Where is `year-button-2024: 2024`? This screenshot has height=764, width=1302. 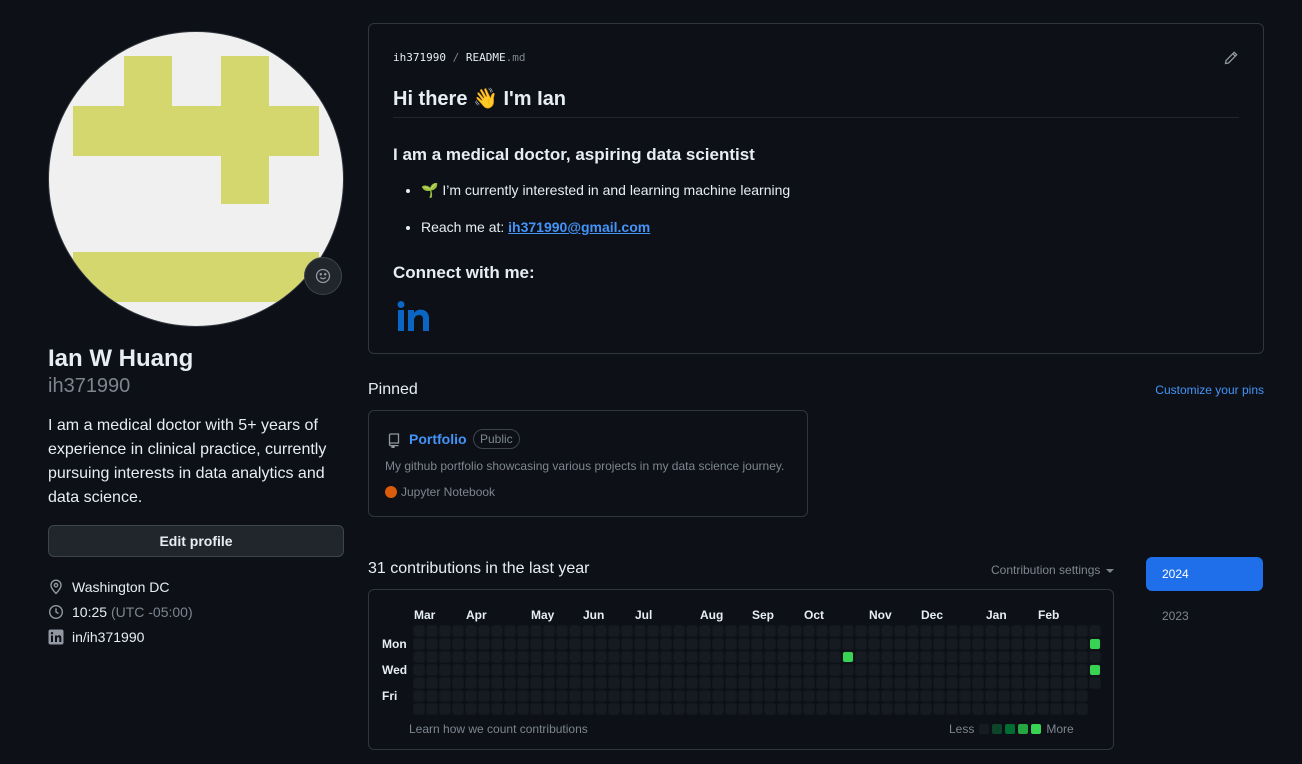
year-button-2024: 2024 is located at coordinates (1204, 574).